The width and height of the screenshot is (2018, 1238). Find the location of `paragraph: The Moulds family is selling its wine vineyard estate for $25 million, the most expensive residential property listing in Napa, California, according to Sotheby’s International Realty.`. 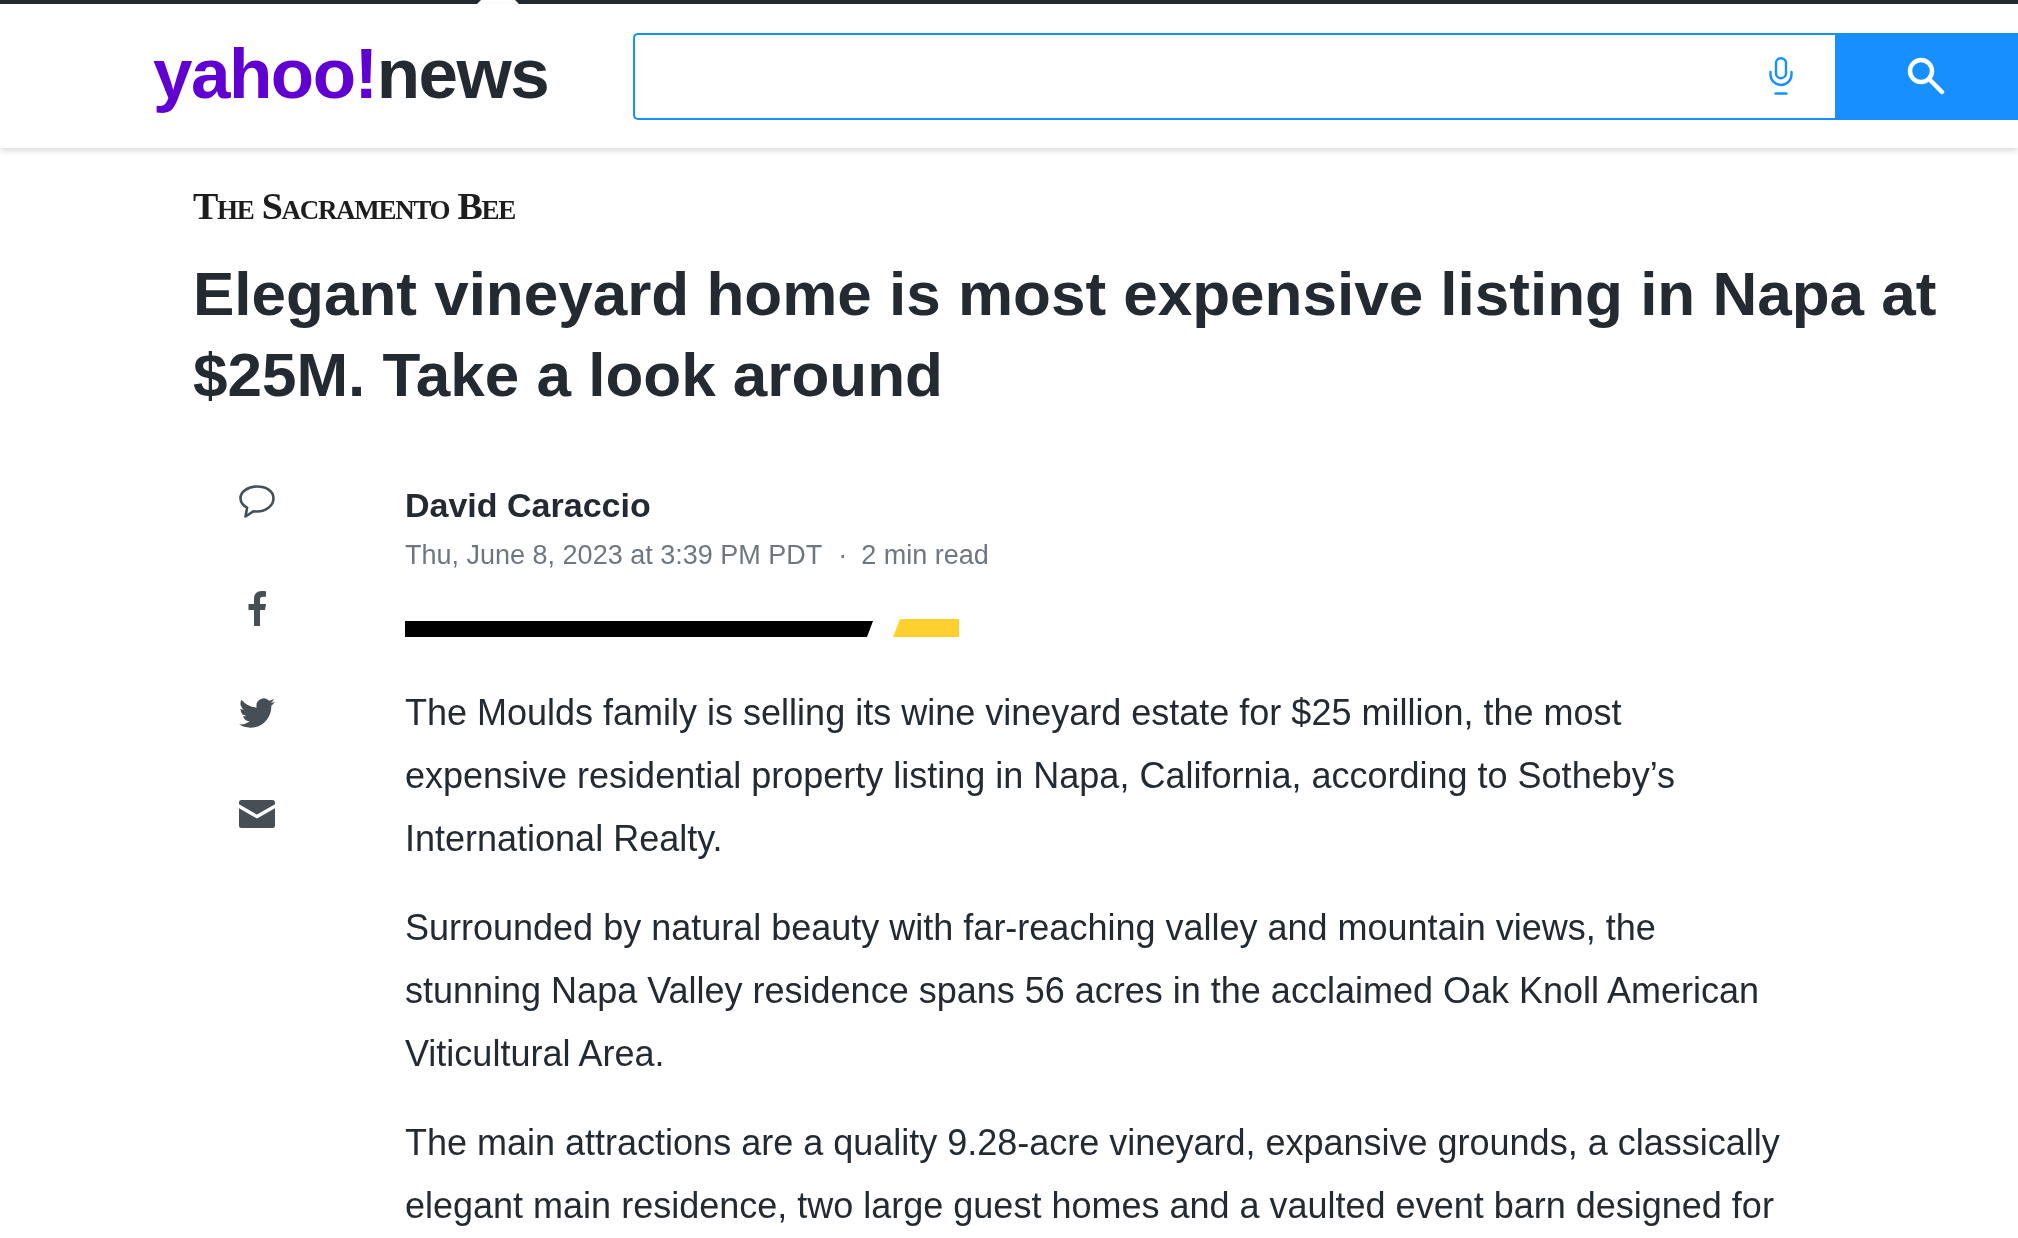

paragraph: The Moulds family is selling its wine vineyard estate for $25 million, the most expensive residential property listing in Napa, California, according to Sotheby’s International Realty. is located at coordinates (1041, 776).